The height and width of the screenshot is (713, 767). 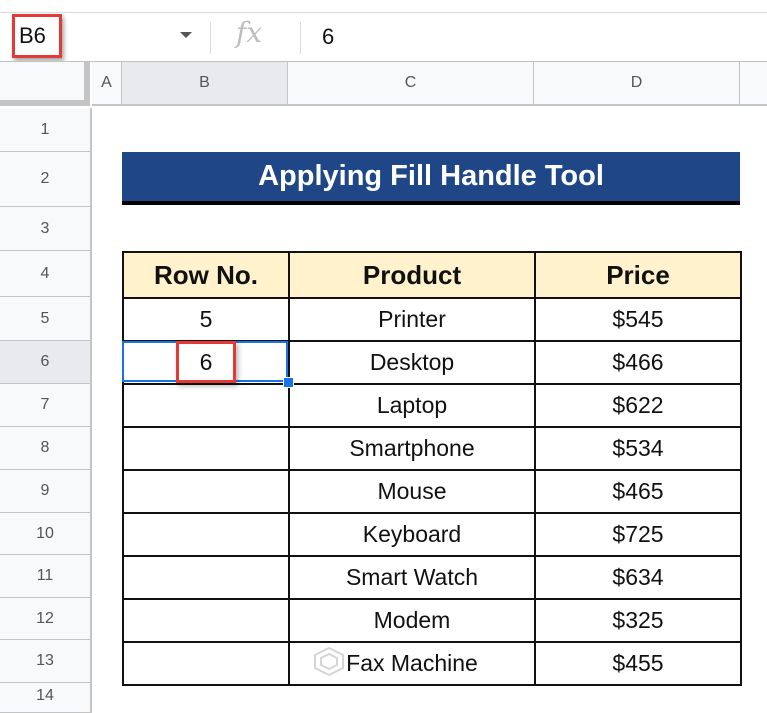 What do you see at coordinates (45, 84) in the screenshot?
I see `select-all-corner` at bounding box center [45, 84].